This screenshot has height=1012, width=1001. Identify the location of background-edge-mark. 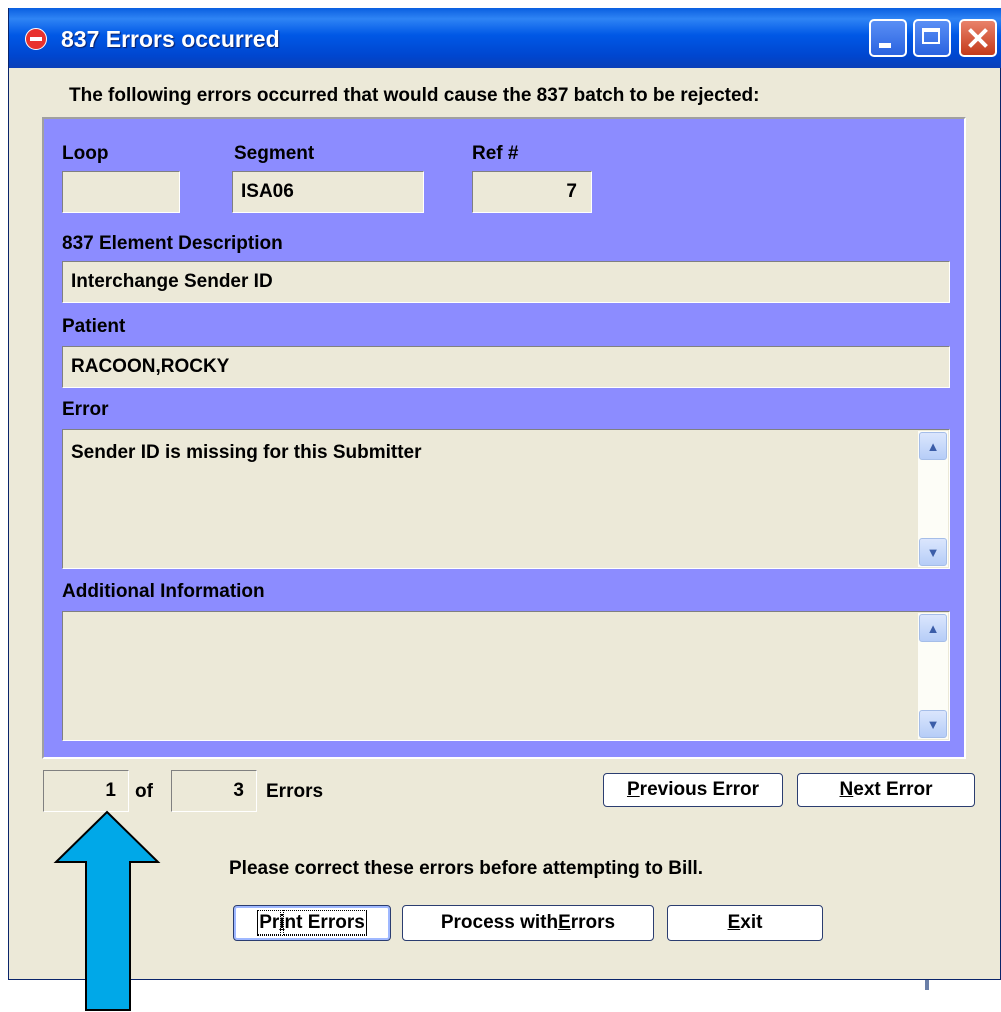
(927, 985).